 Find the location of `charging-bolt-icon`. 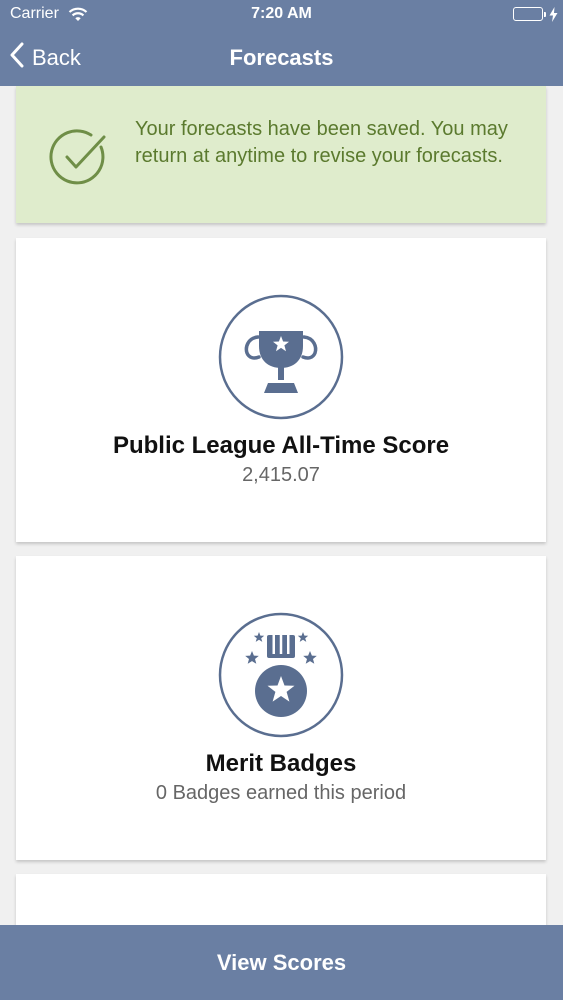

charging-bolt-icon is located at coordinates (553, 17).